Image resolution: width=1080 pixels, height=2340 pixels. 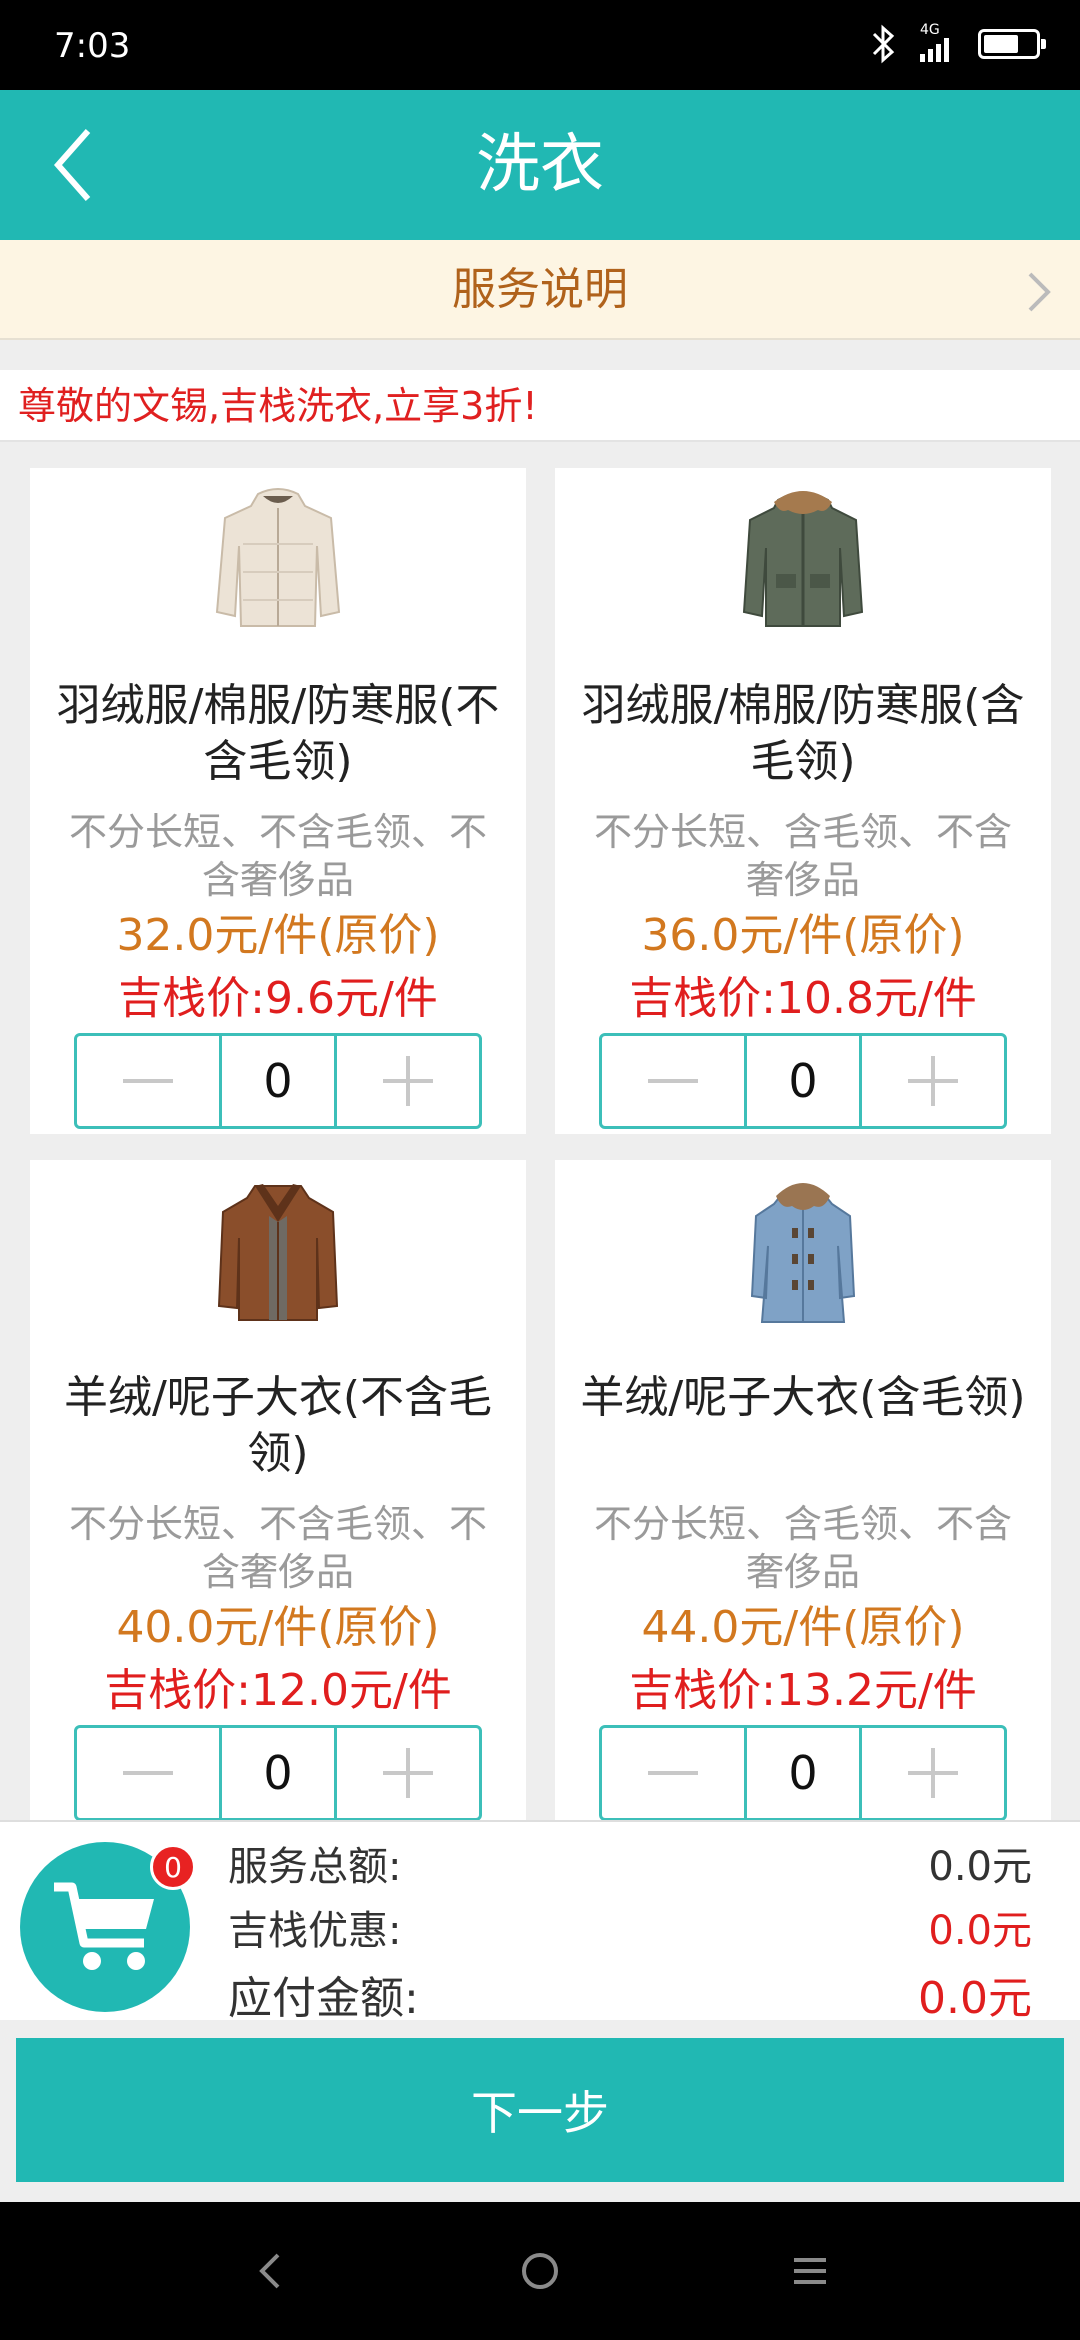 What do you see at coordinates (630, 1994) in the screenshot?
I see `payable-row: 应付金额: 0.0元` at bounding box center [630, 1994].